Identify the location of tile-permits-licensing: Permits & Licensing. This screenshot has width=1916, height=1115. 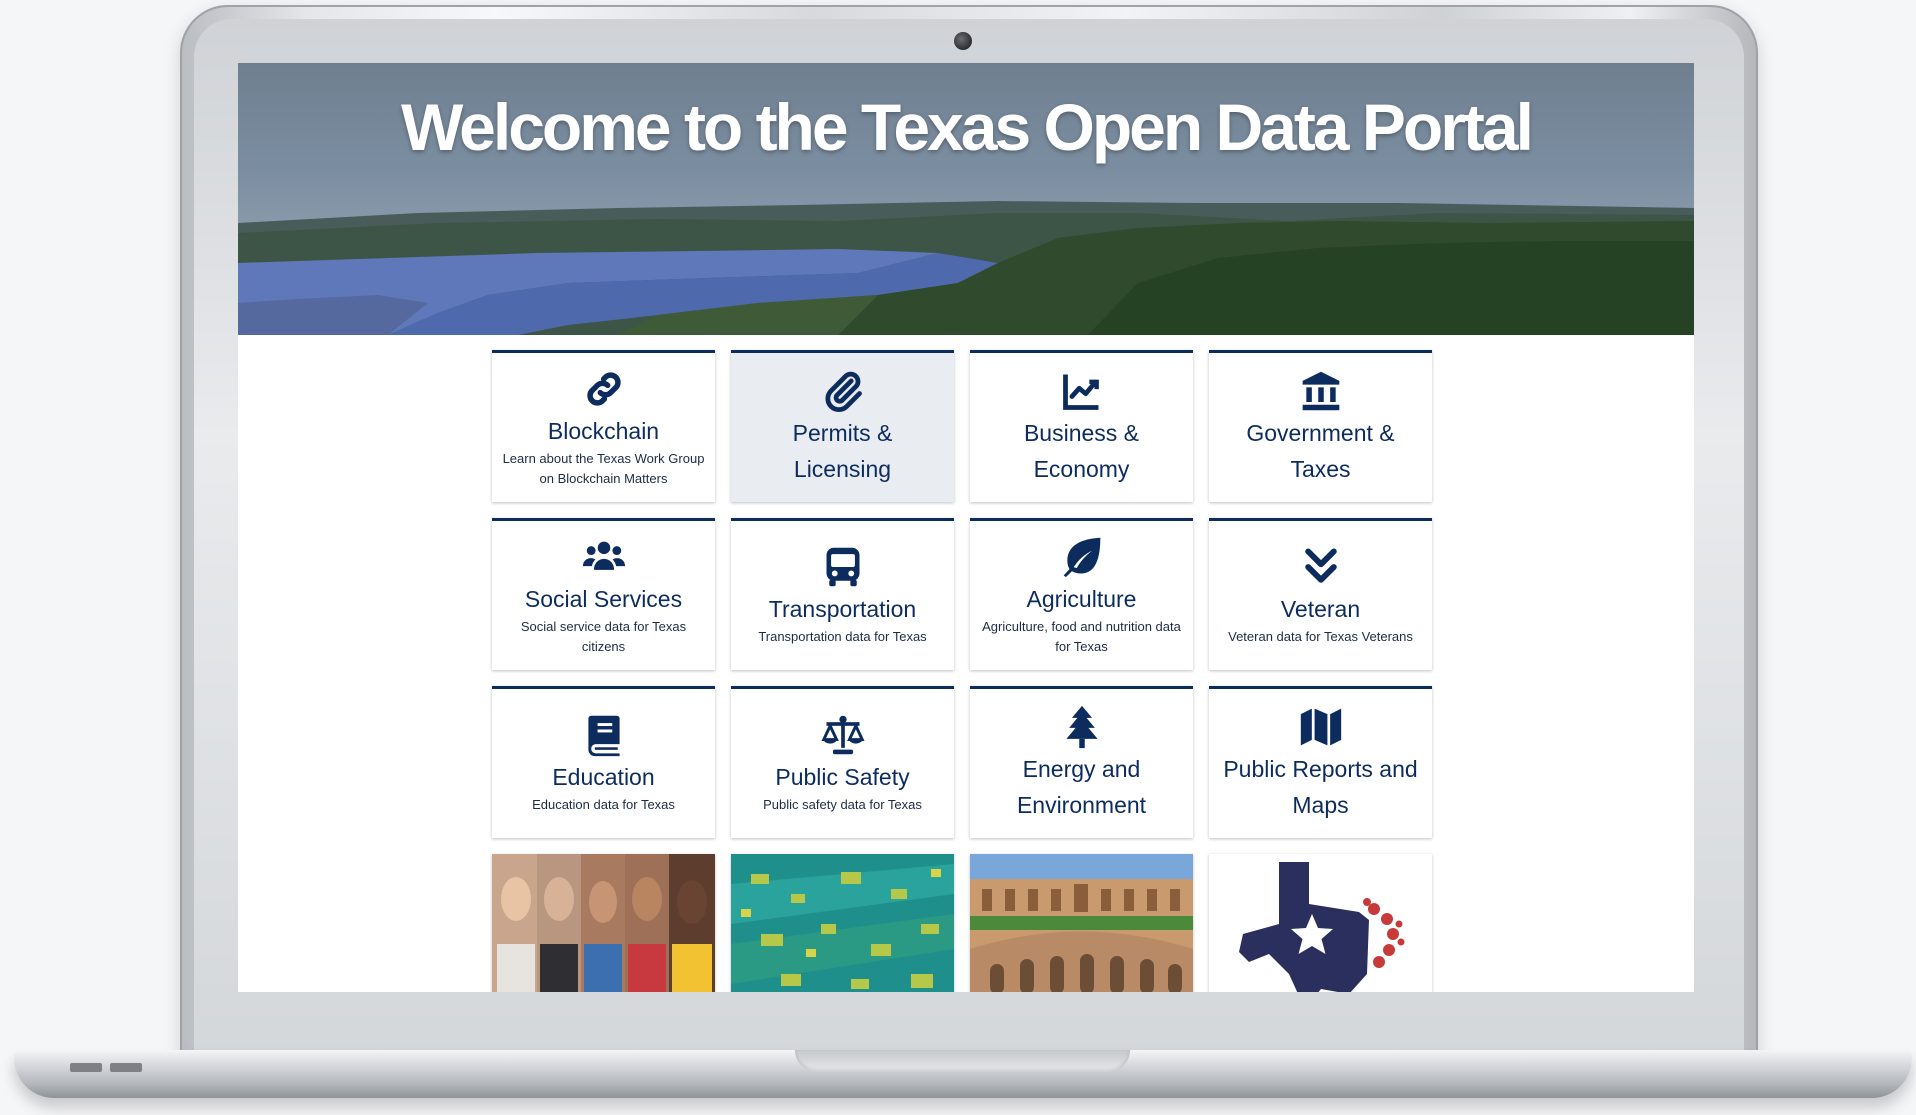
(842, 426).